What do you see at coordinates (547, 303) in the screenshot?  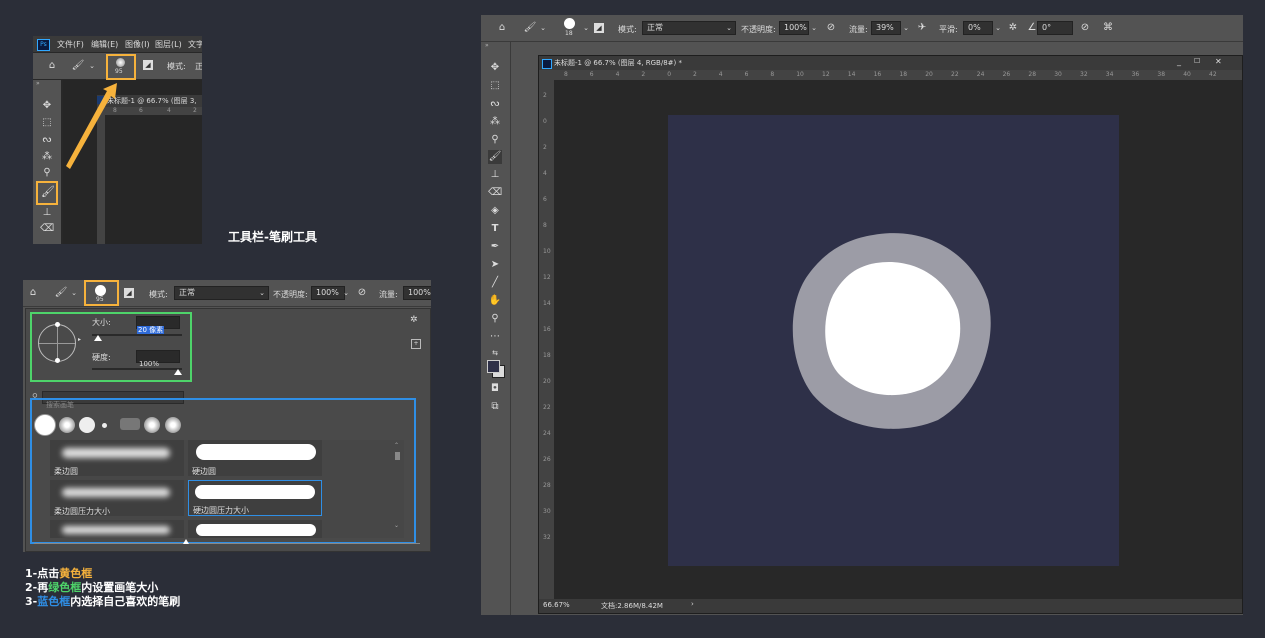 I see `ruler-num: 14` at bounding box center [547, 303].